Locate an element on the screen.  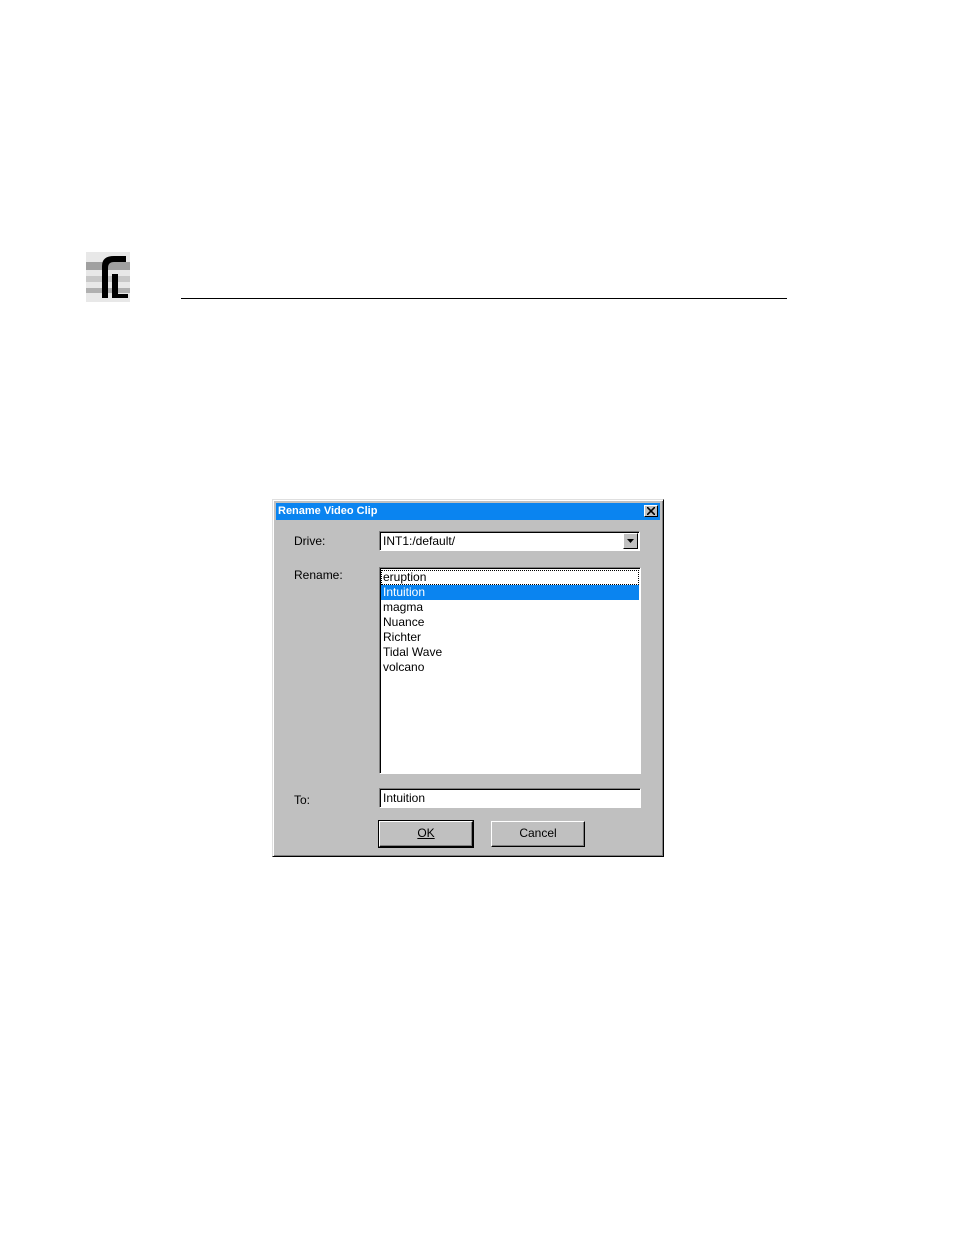
drive-dropdown-button is located at coordinates (630, 541).